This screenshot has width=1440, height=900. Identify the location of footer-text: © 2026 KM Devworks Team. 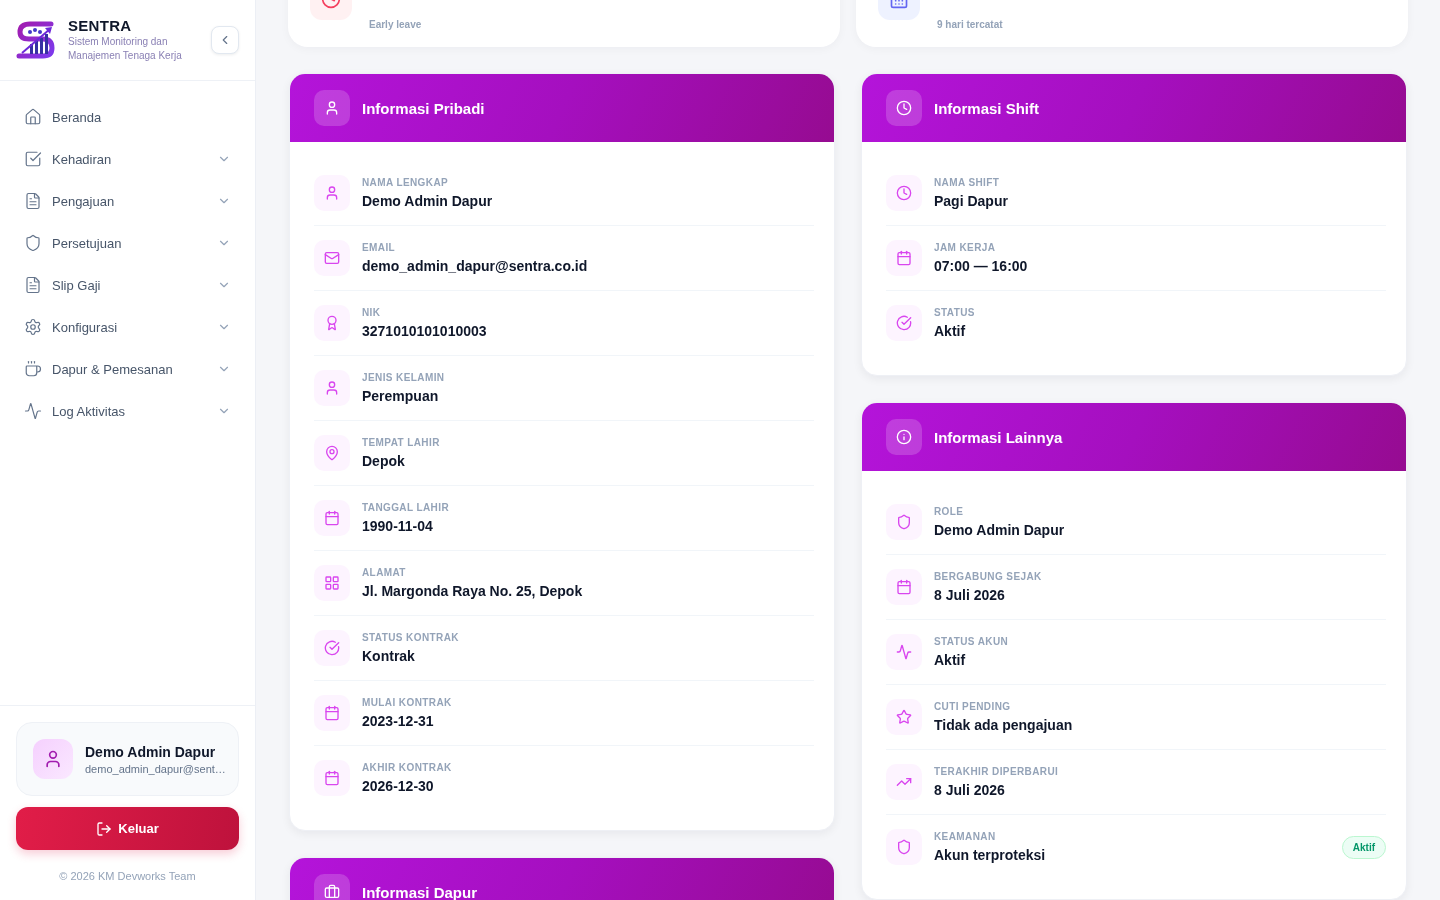
(127, 876).